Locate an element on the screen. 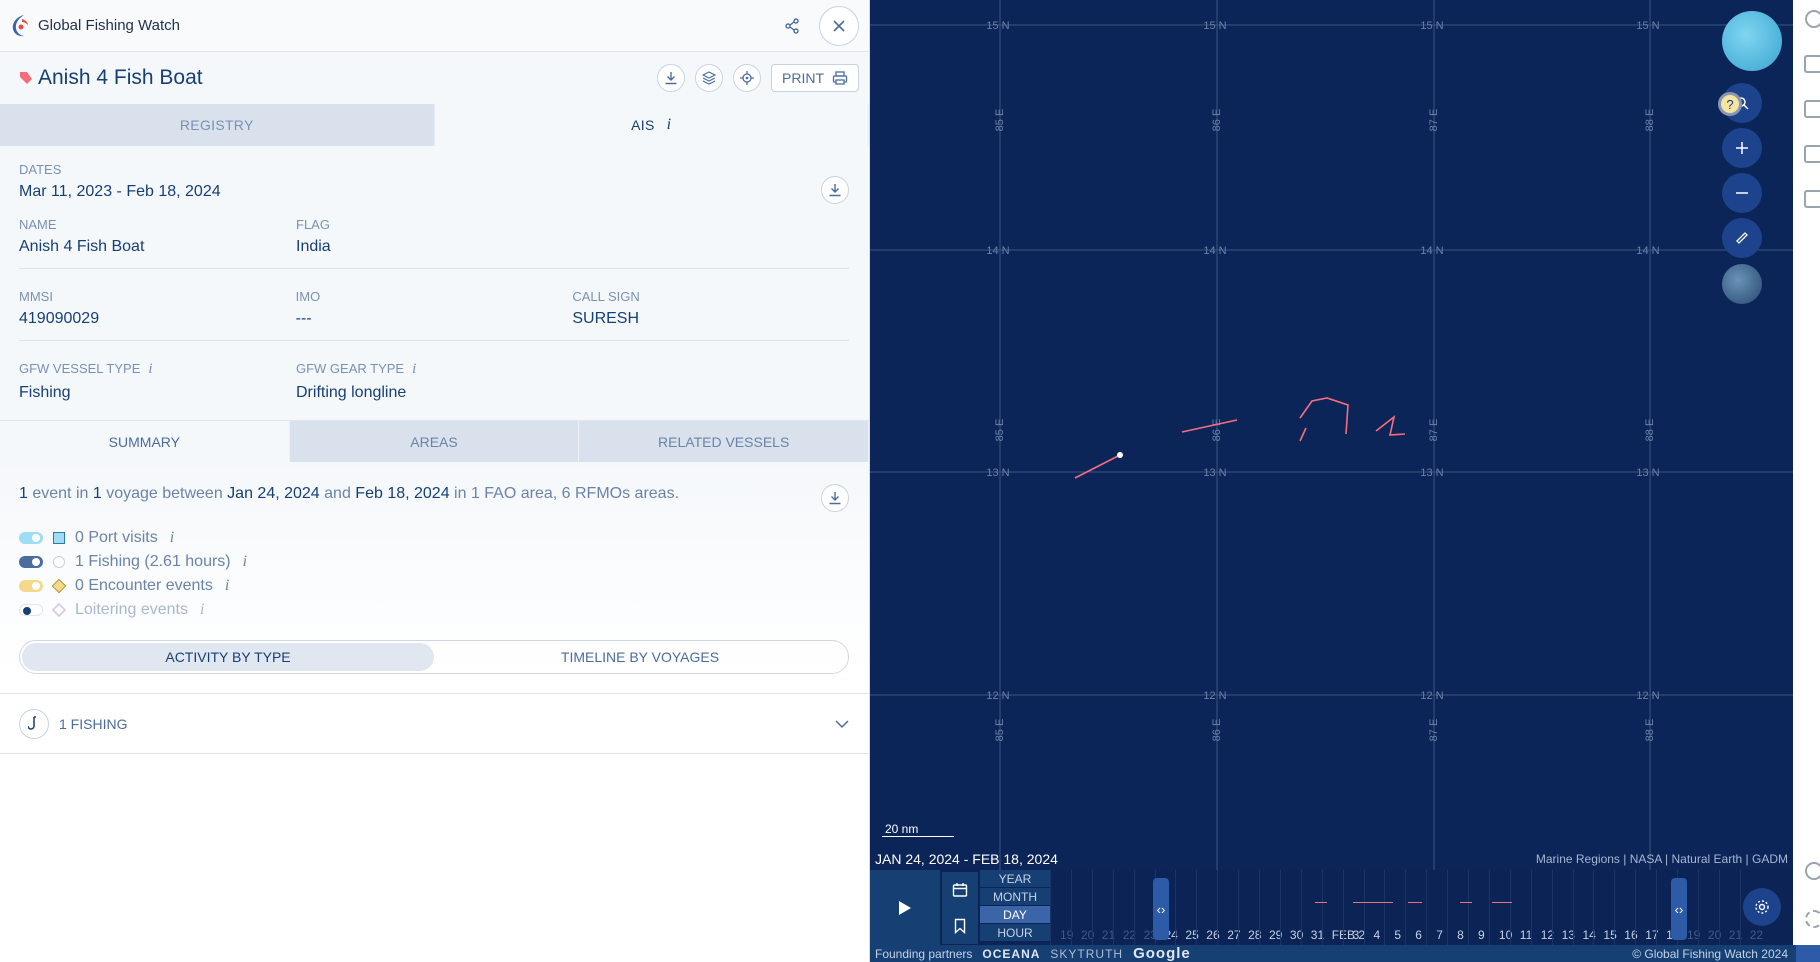 This screenshot has width=1820, height=962. play-button is located at coordinates (905, 907).